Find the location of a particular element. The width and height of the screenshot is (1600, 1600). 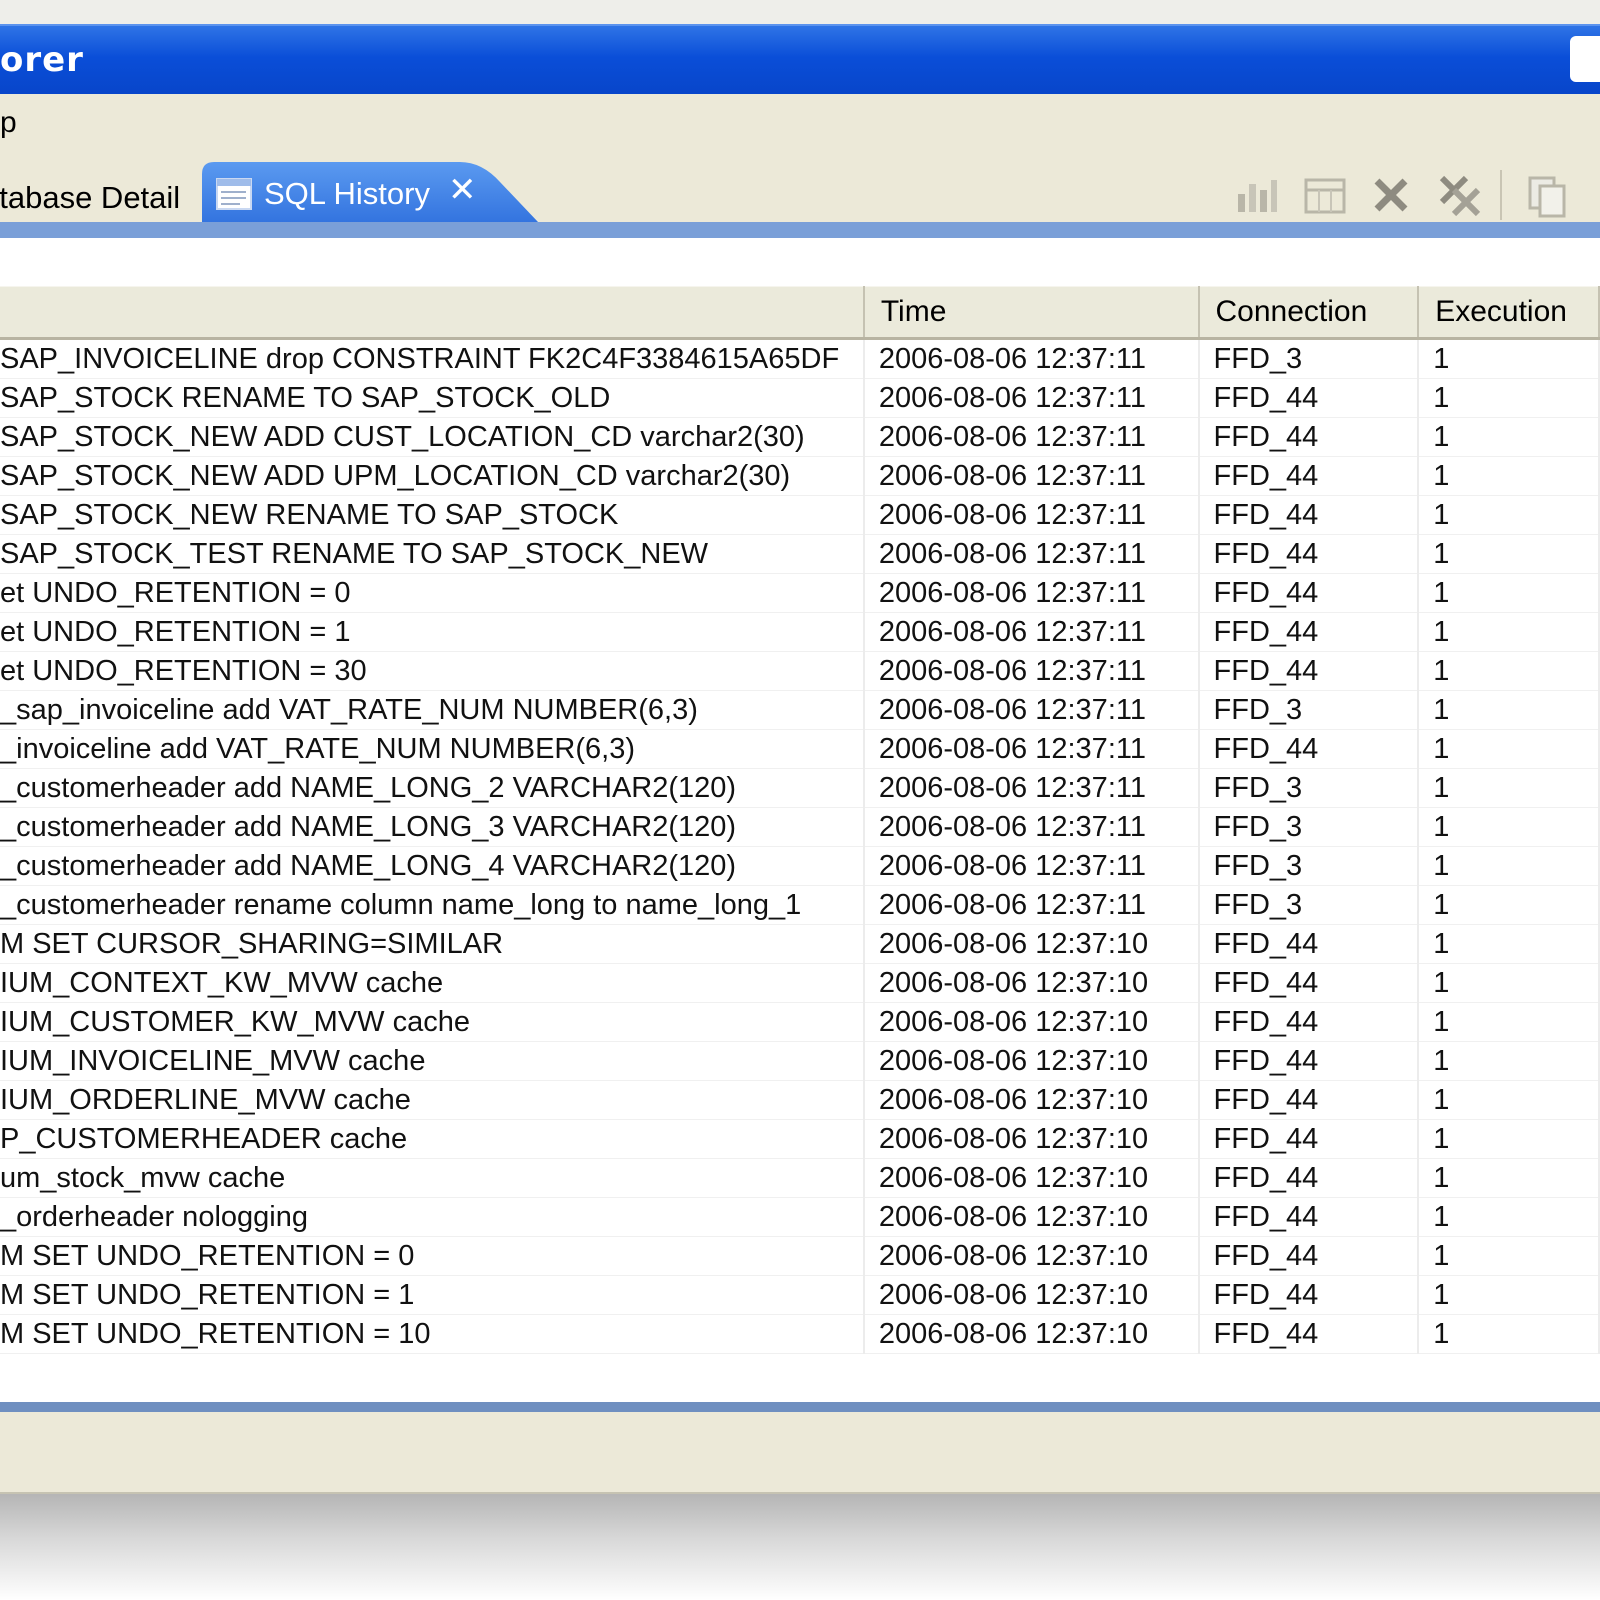

view-tabbar: atabase Detail SQL History ✕ is located at coordinates (800, 194).